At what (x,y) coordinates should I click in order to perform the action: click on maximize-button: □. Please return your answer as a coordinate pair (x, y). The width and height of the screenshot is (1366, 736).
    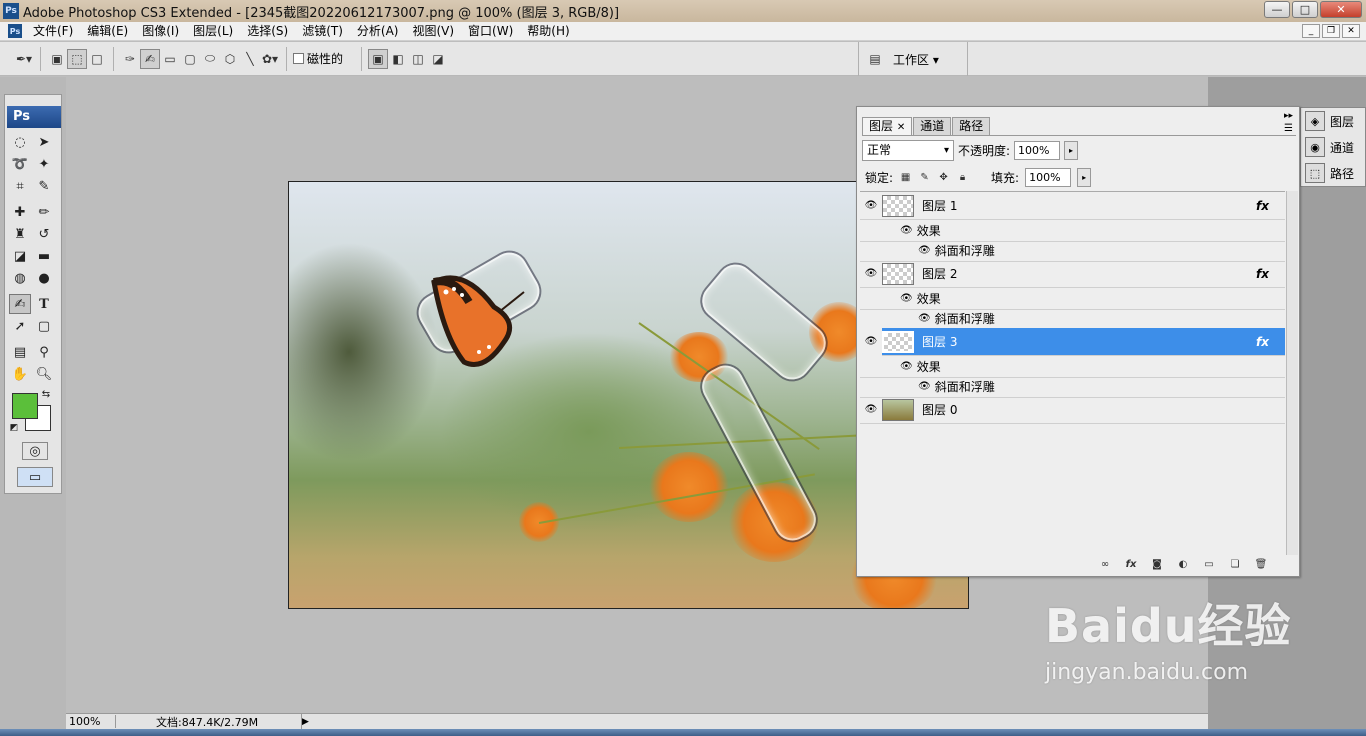
    Looking at the image, I should click on (1305, 9).